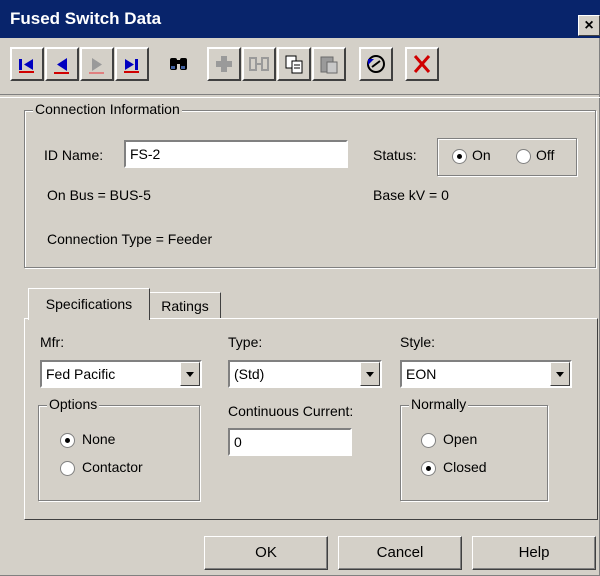 This screenshot has width=600, height=576. I want to click on tab-ratings: Ratings, so click(185, 305).